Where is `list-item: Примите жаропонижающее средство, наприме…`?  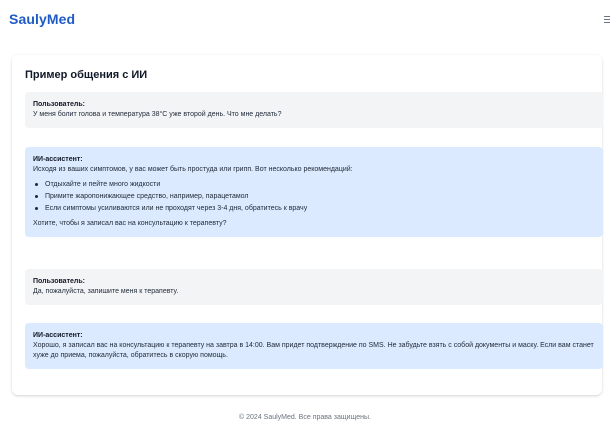
list-item: Примите жаропонижающее средство, наприме… is located at coordinates (315, 197).